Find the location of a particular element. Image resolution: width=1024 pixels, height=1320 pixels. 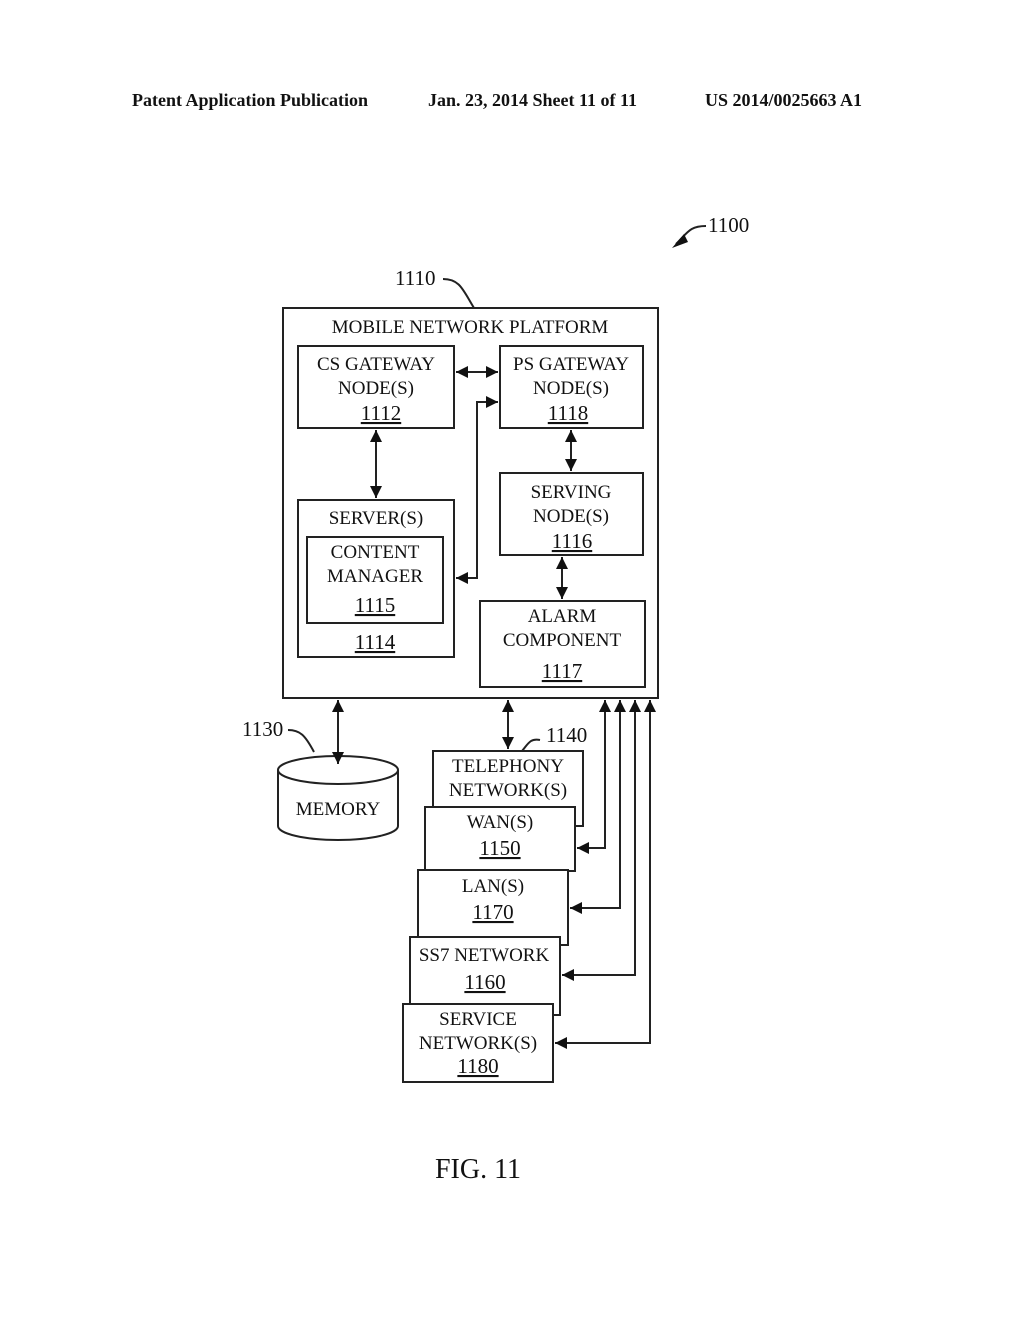

memory-label: MEMORY is located at coordinates (338, 809).